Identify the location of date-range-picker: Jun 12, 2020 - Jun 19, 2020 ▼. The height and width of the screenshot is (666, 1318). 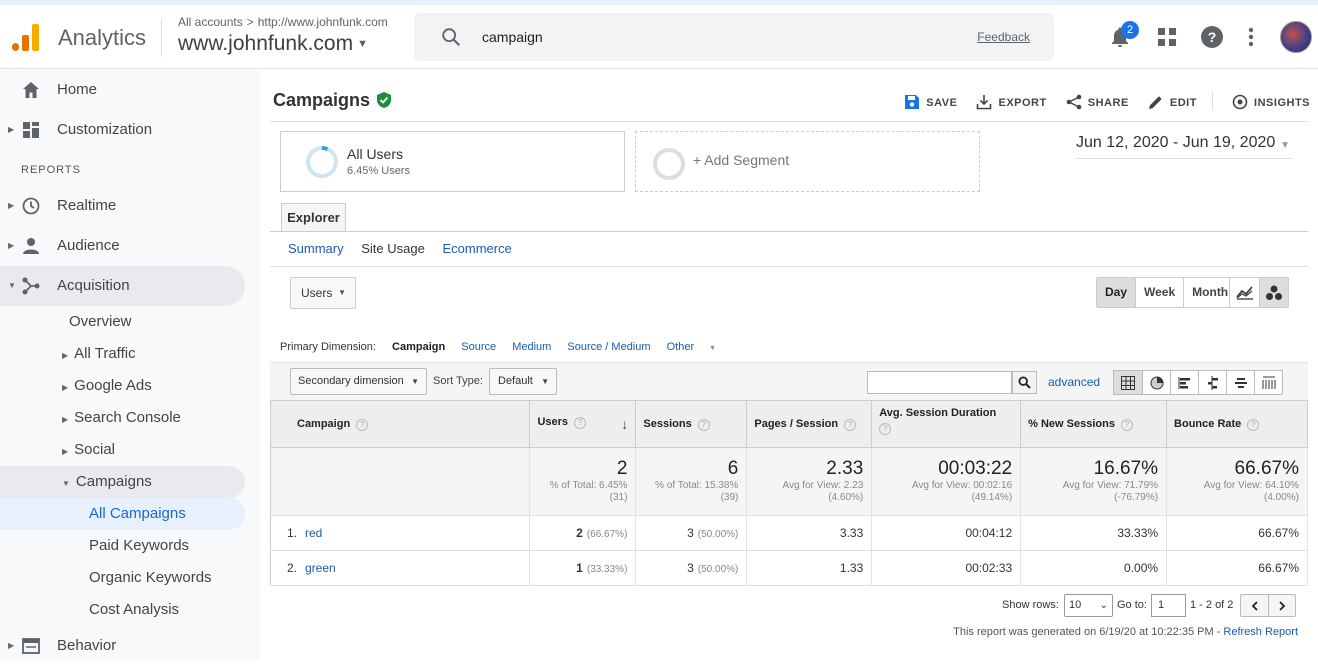
(1184, 146).